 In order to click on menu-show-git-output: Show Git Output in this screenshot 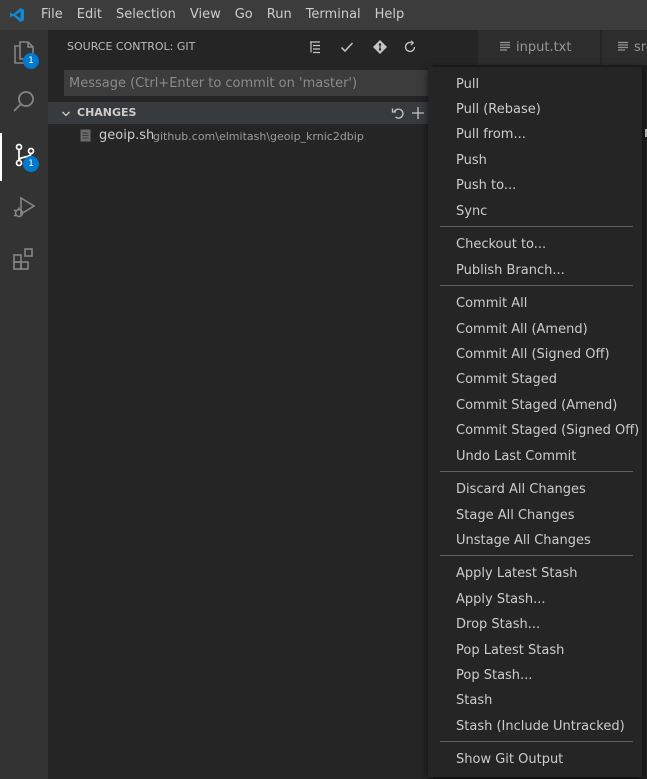, I will do `click(535, 759)`.